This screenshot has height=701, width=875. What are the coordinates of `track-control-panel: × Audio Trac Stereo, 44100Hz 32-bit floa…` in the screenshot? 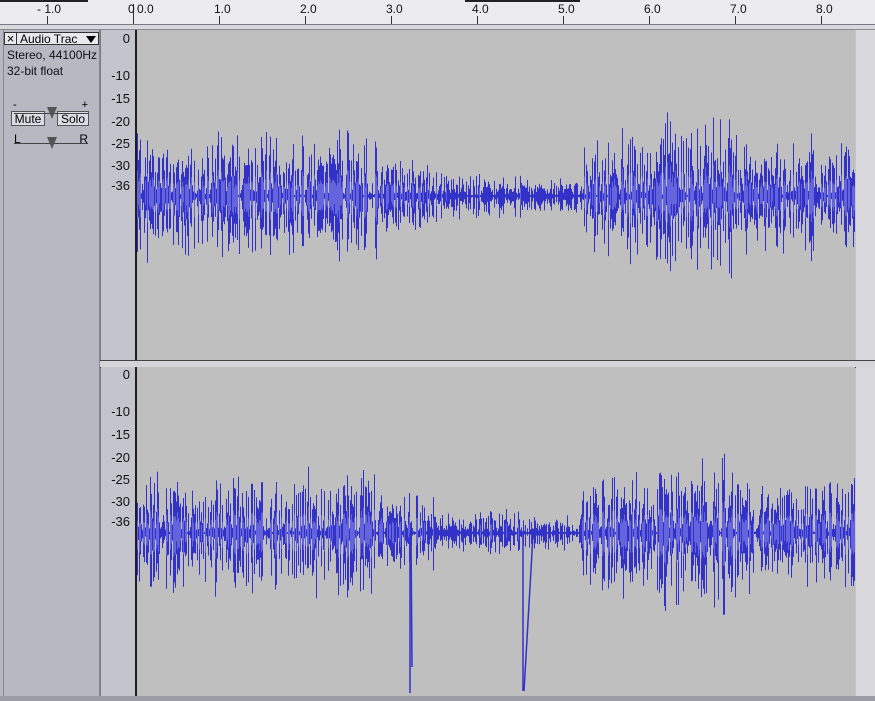 It's located at (50, 363).